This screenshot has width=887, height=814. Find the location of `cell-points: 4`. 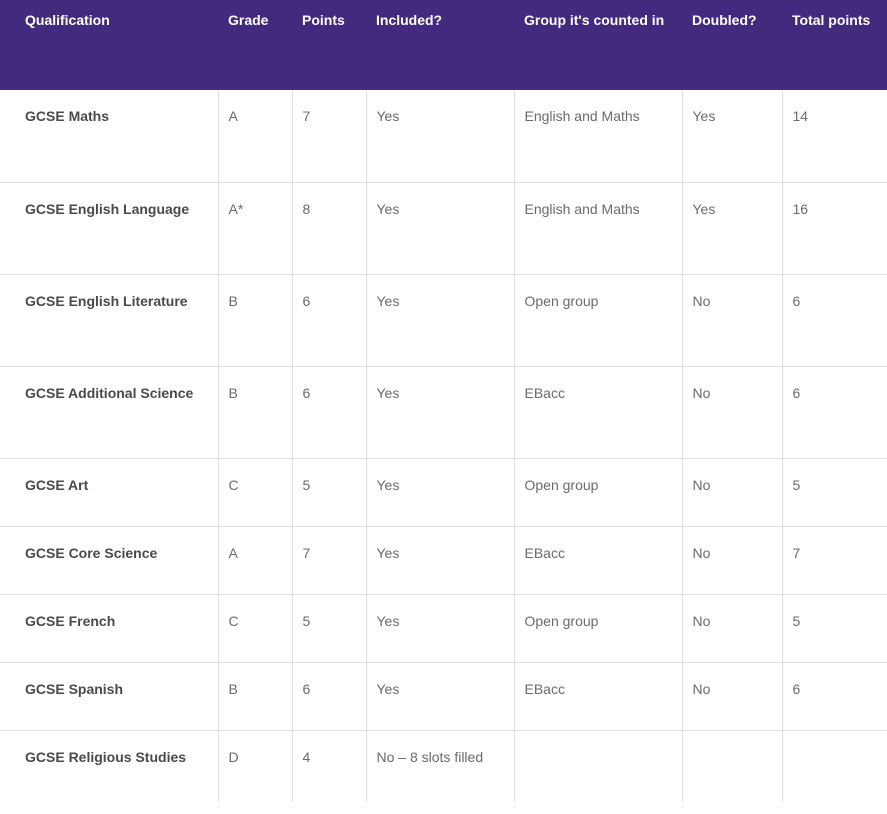

cell-points: 4 is located at coordinates (328, 766).